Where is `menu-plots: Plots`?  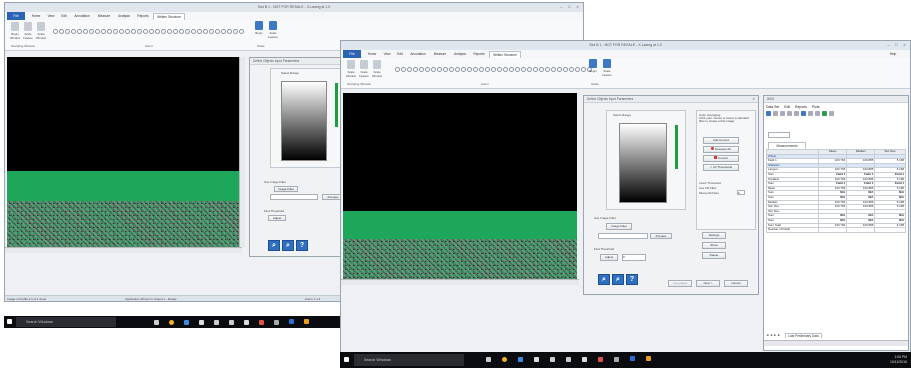
menu-plots: Plots is located at coordinates (816, 107).